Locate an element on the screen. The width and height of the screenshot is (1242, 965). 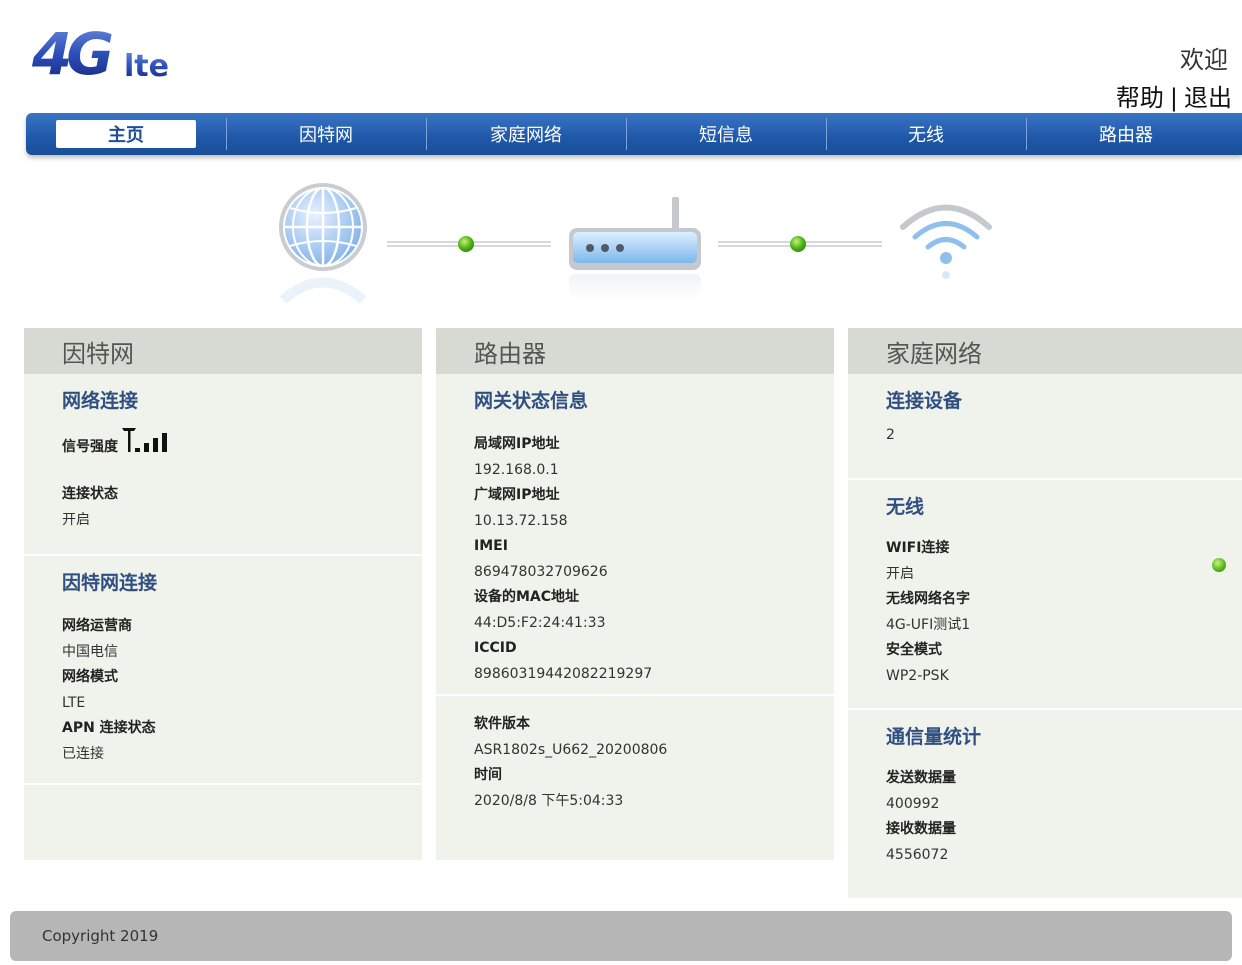
section-title: 通信量统计 is located at coordinates (934, 737).